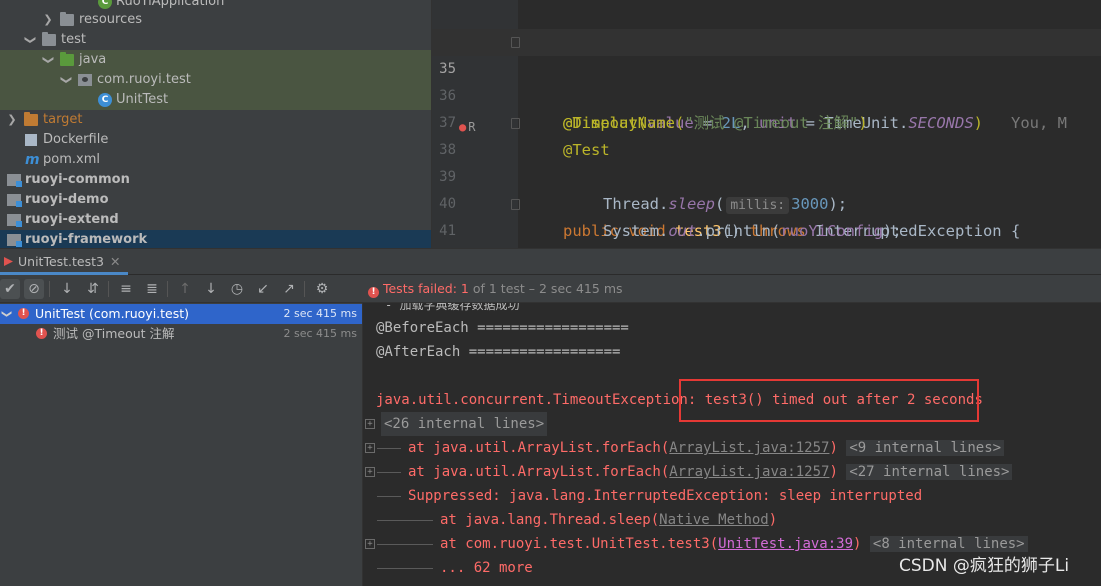  What do you see at coordinates (34, 289) in the screenshot?
I see `show-ignored-icon: ⊘` at bounding box center [34, 289].